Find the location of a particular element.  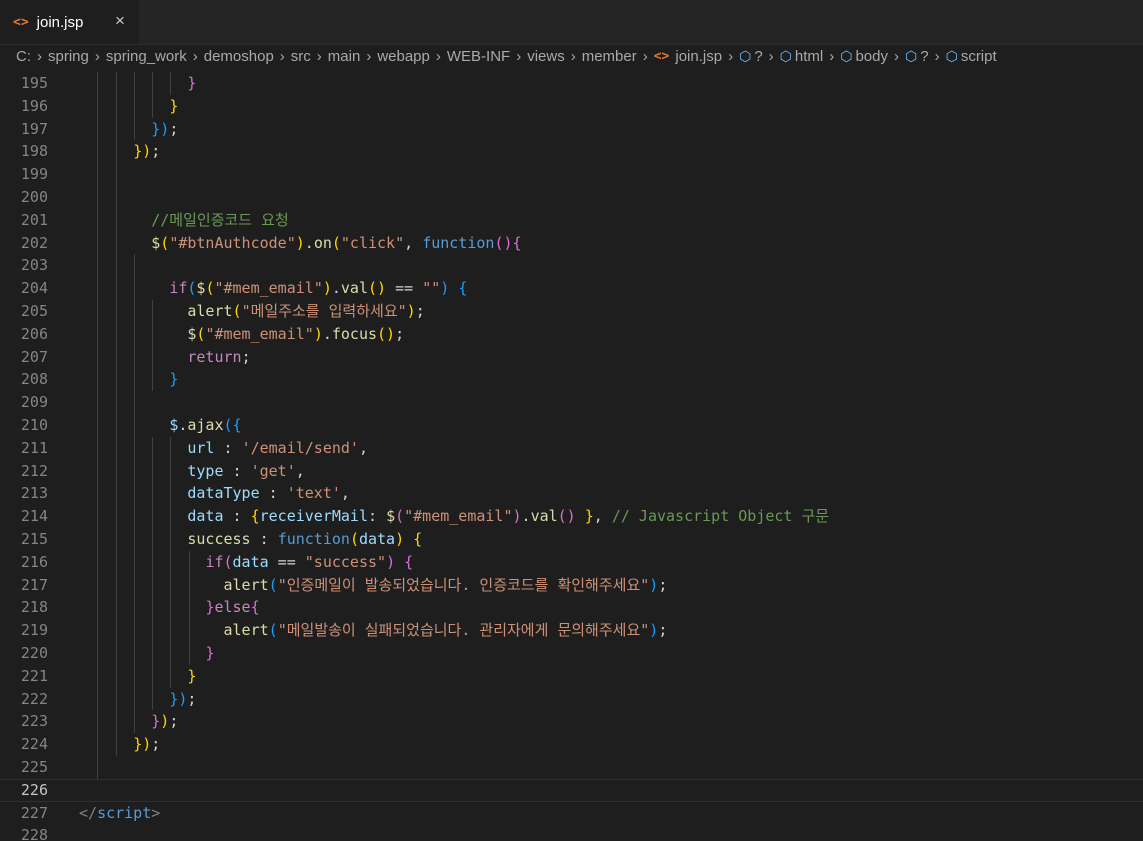

code-line: 211 url : '/email/send', is located at coordinates (571, 448).